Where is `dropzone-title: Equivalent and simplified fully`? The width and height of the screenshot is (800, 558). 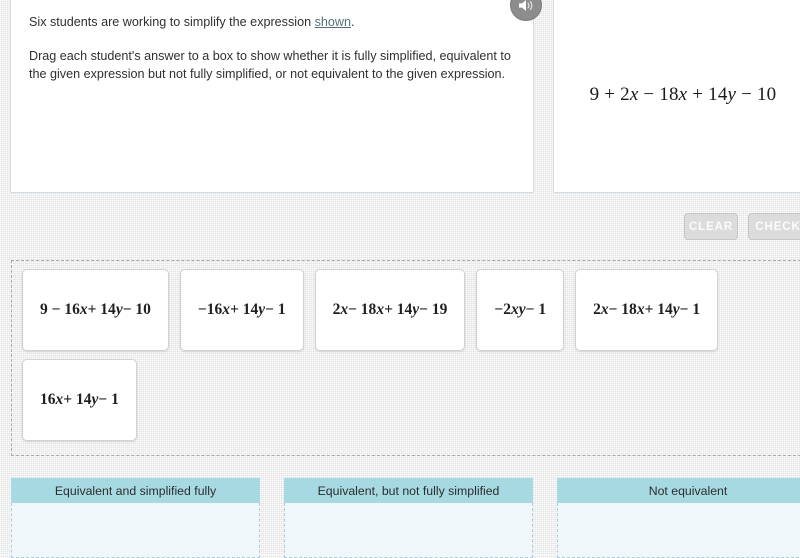
dropzone-title: Equivalent and simplified fully is located at coordinates (135, 490).